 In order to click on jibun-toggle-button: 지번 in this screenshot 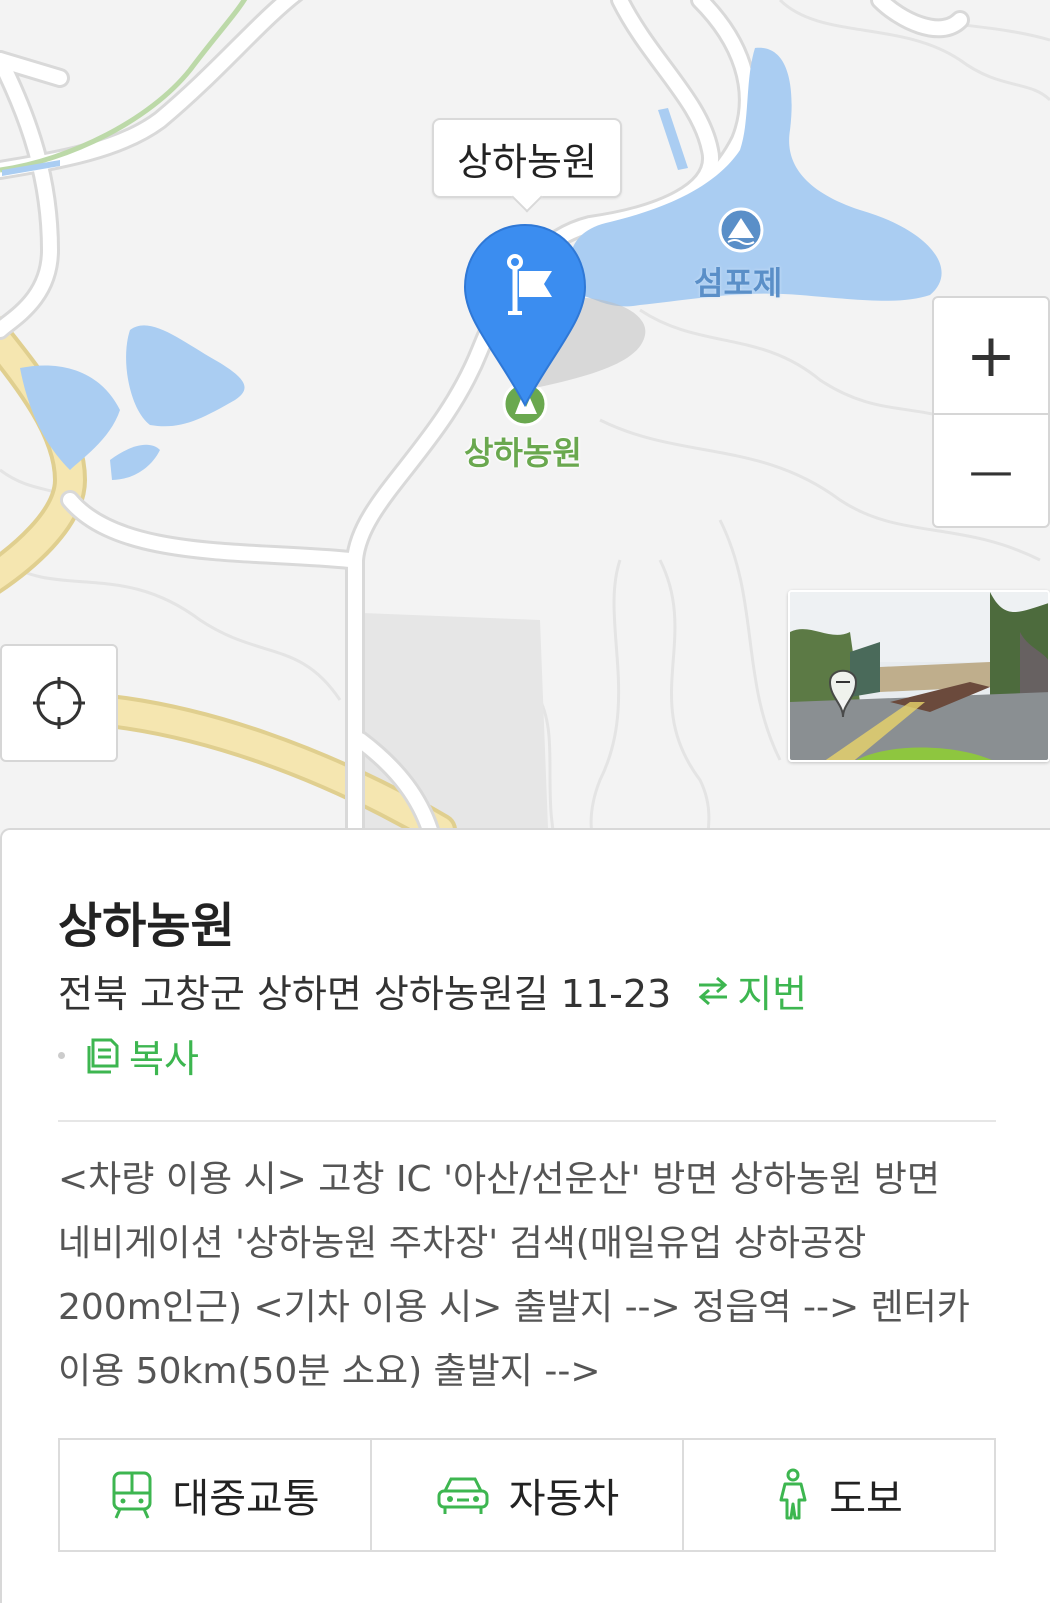, I will do `click(751, 990)`.